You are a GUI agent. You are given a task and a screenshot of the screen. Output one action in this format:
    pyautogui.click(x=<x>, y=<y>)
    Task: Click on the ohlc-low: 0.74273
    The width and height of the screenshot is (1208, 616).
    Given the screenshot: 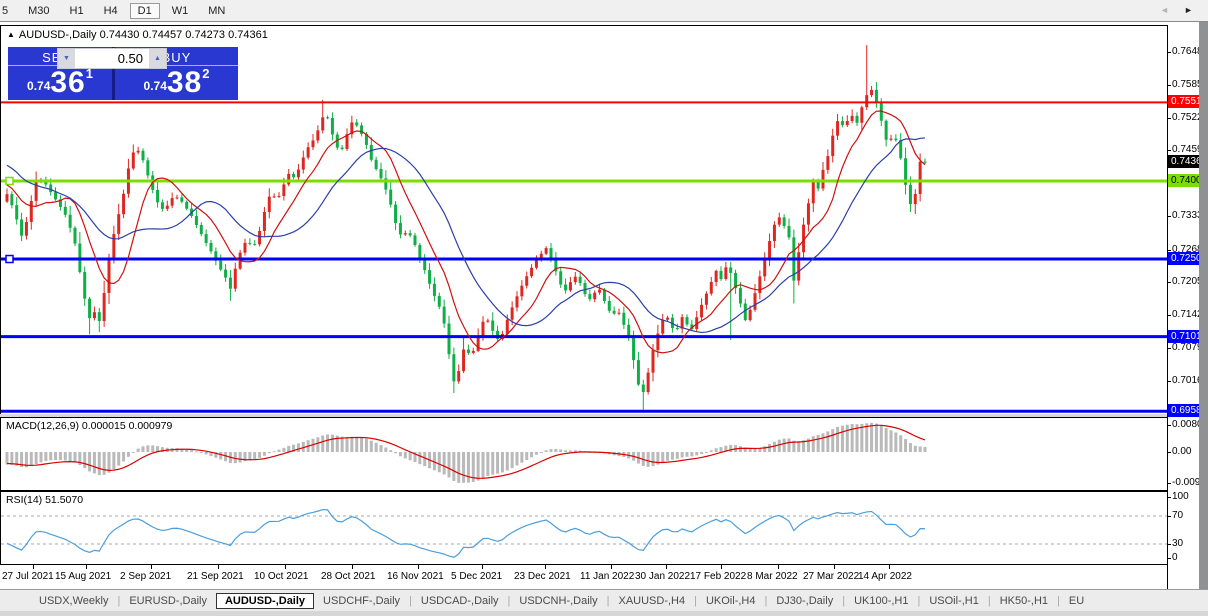 What is the action you would take?
    pyautogui.click(x=205, y=35)
    